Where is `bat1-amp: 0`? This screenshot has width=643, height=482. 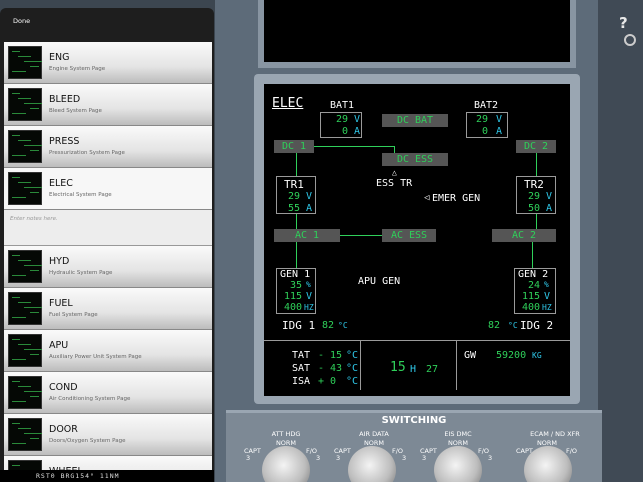
bat1-amp: 0 is located at coordinates (345, 131).